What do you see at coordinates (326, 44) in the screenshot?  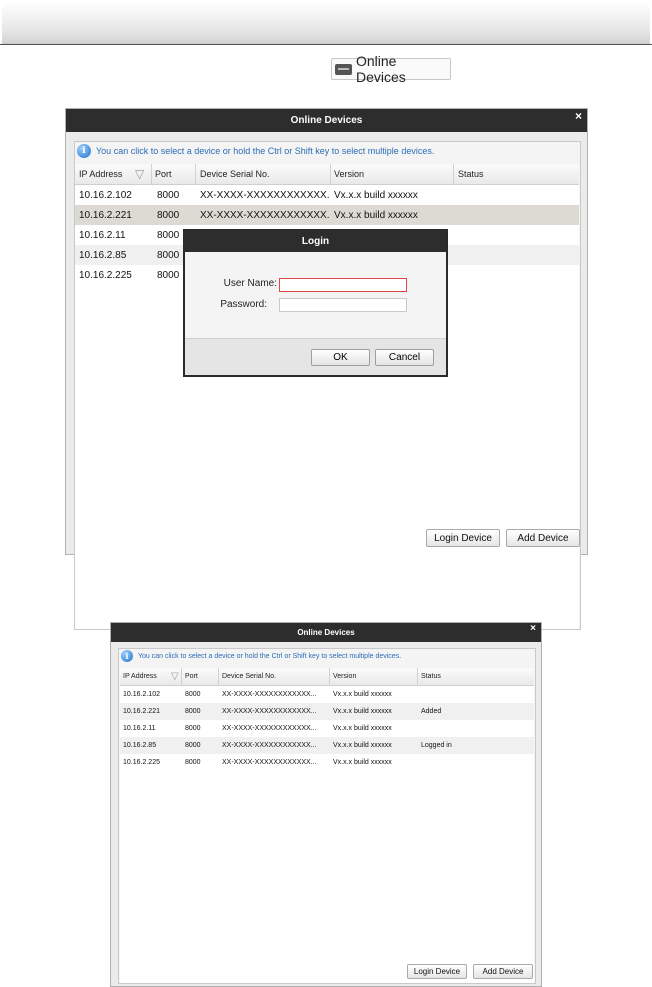 I see `header-divider` at bounding box center [326, 44].